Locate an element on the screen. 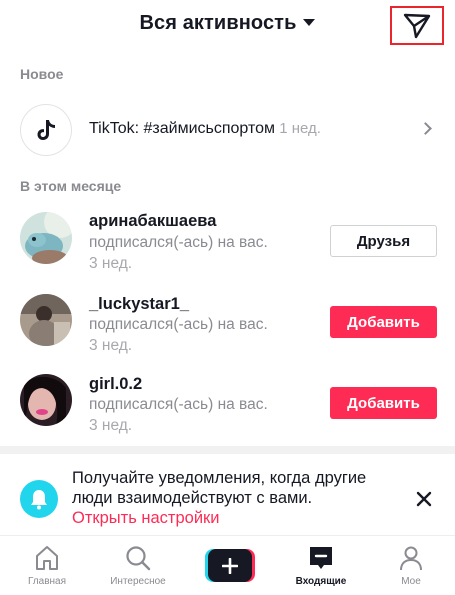 The width and height of the screenshot is (455, 595). paper-plane-icon is located at coordinates (417, 25).